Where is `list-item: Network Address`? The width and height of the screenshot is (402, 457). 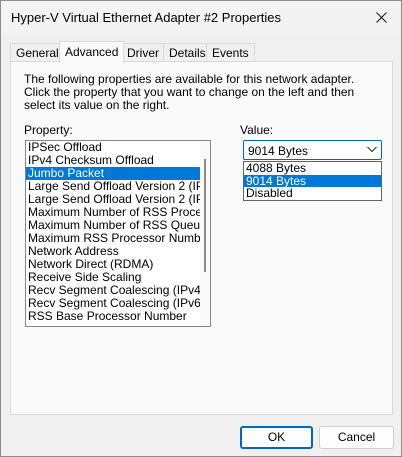
list-item: Network Address is located at coordinates (113, 251).